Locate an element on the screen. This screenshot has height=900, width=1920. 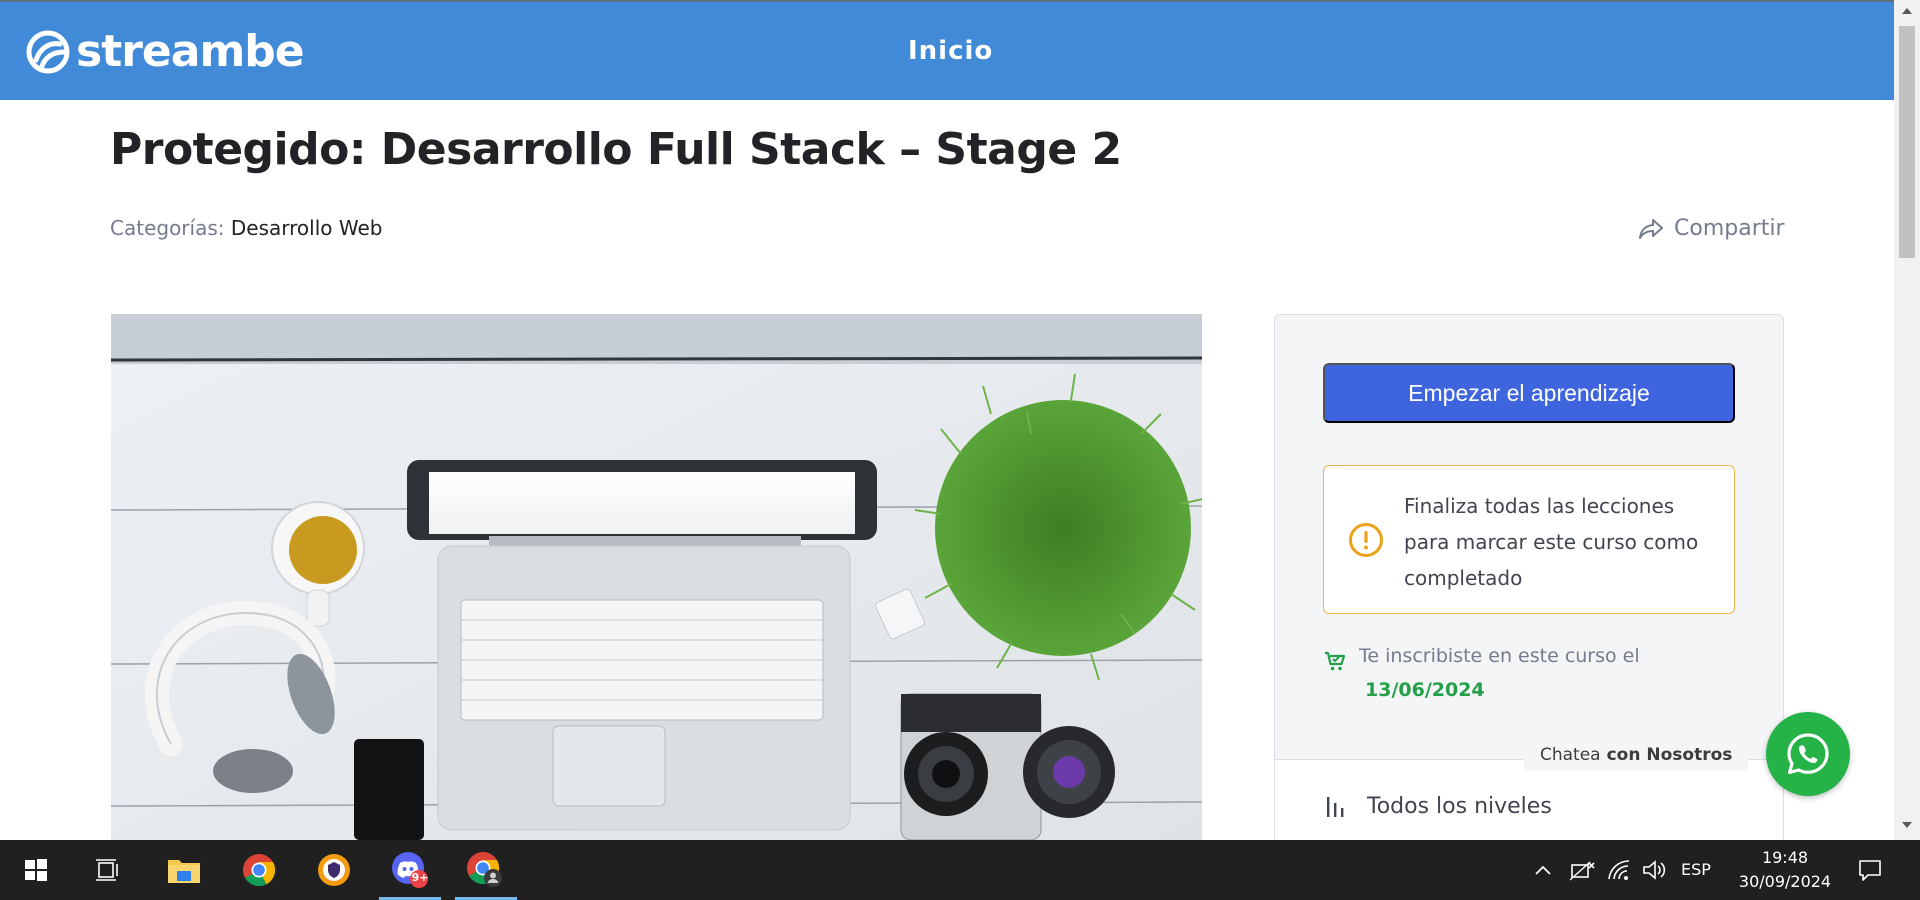
discord-badge: 9+ is located at coordinates (420, 877).